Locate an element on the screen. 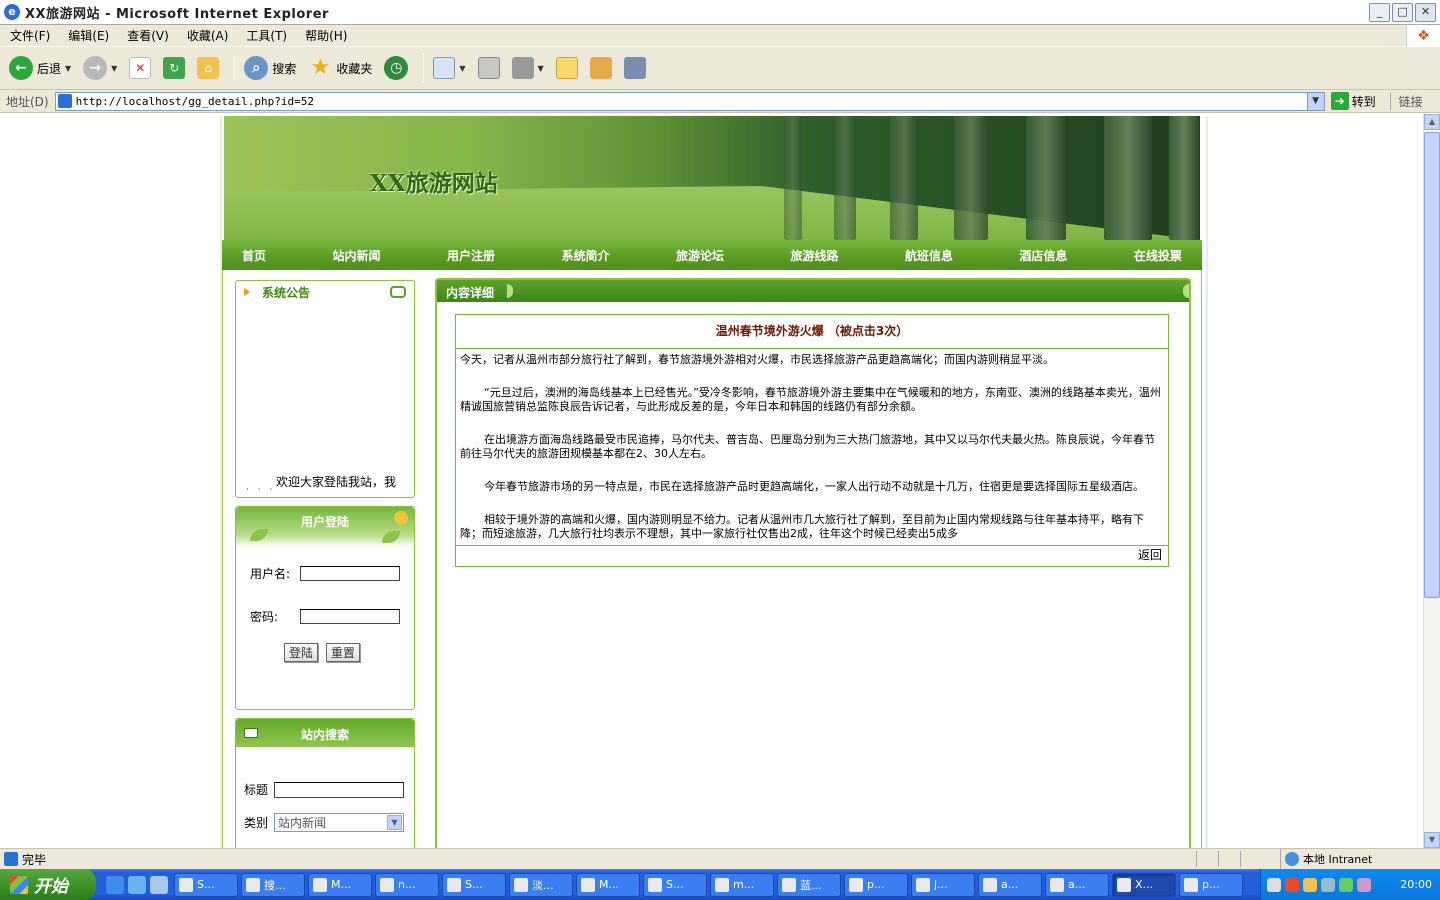 The width and height of the screenshot is (1440, 900). folder-icon is located at coordinates (856, 884).